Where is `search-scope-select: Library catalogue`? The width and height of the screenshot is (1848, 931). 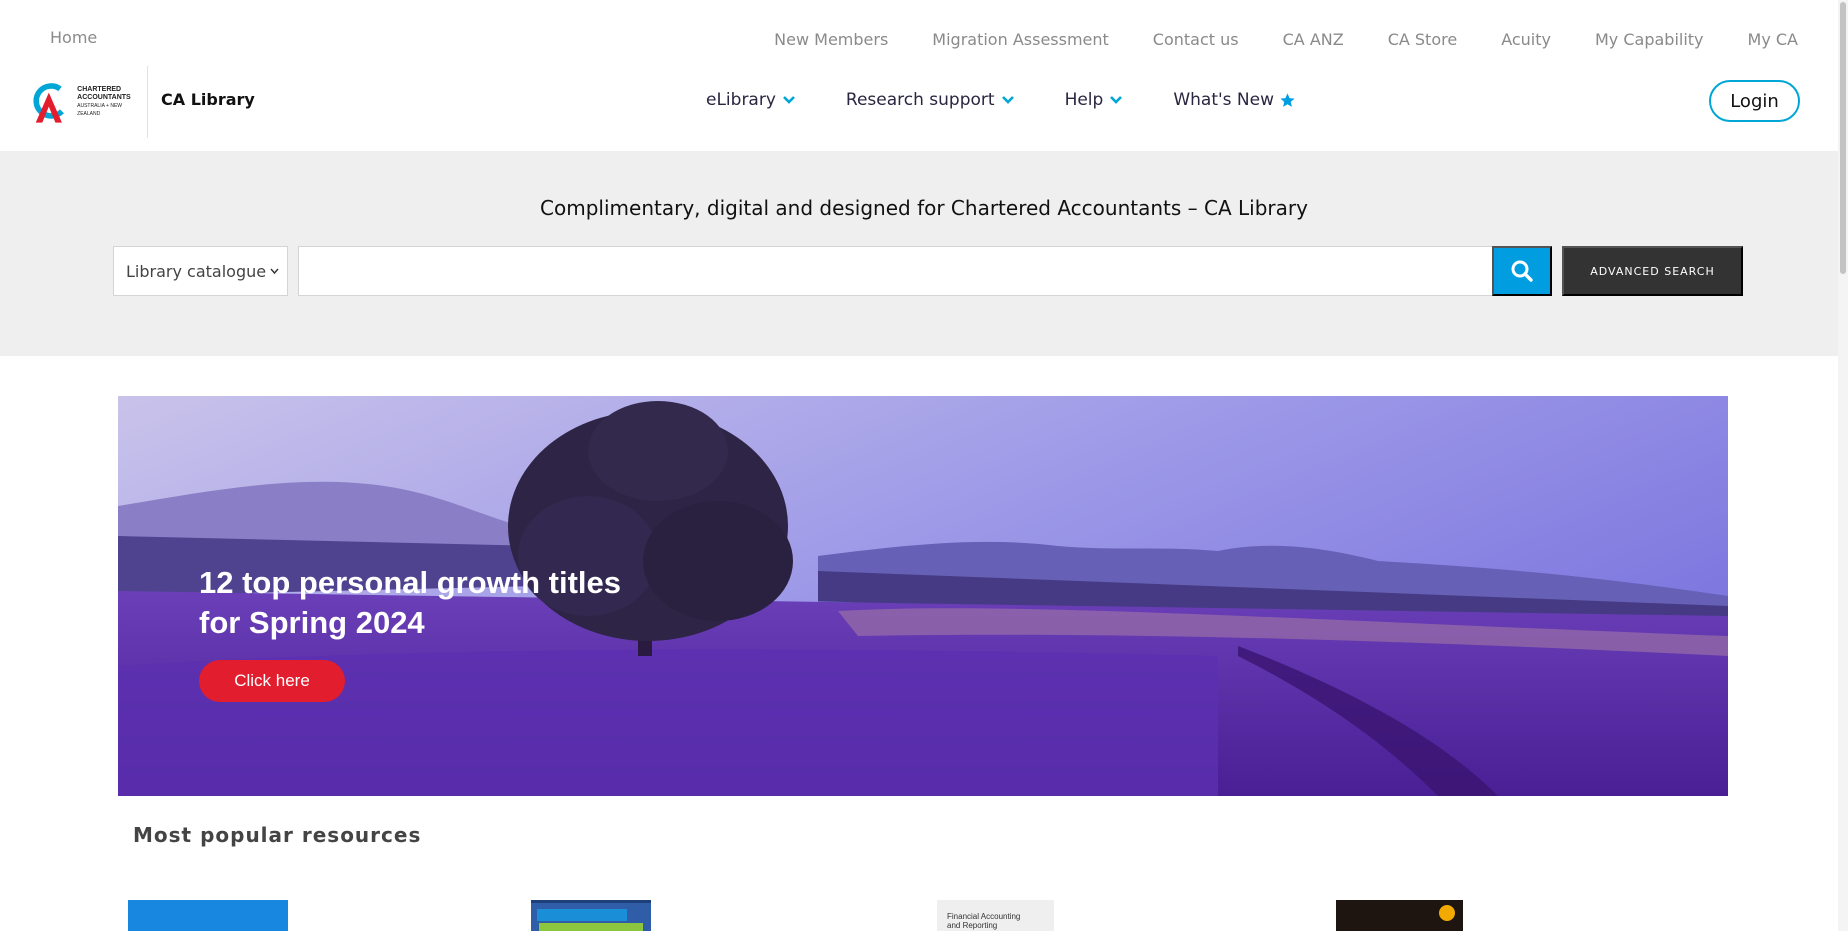
search-scope-select: Library catalogue is located at coordinates (200, 271).